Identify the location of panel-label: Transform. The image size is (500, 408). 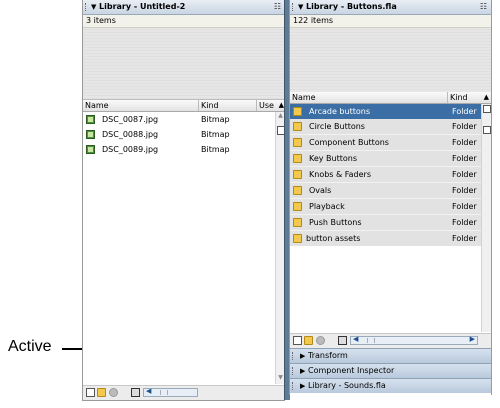
(328, 355).